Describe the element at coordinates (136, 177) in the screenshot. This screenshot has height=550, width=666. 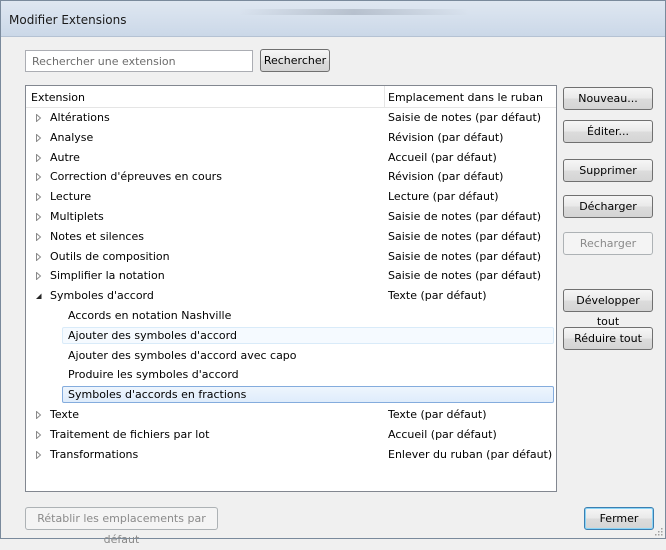
I see `extension-group-name: Correction d'épreuves en cours` at that location.